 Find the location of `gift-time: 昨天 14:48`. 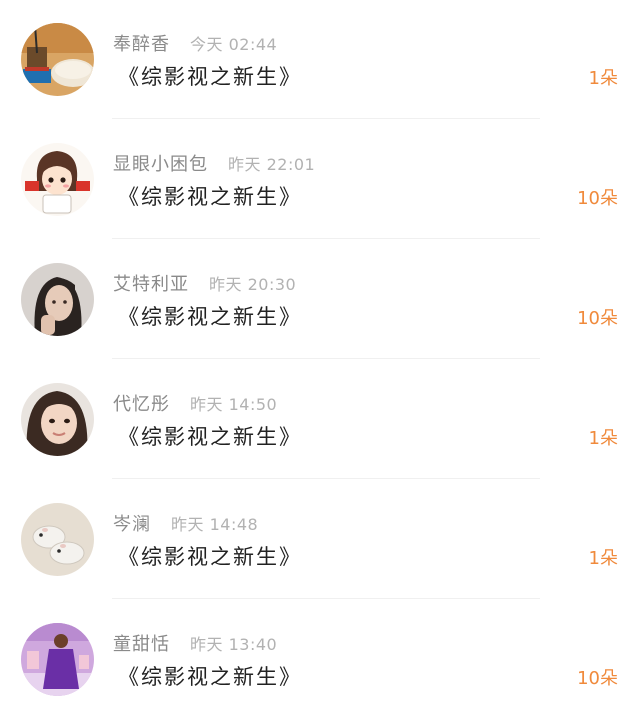

gift-time: 昨天 14:48 is located at coordinates (215, 524).